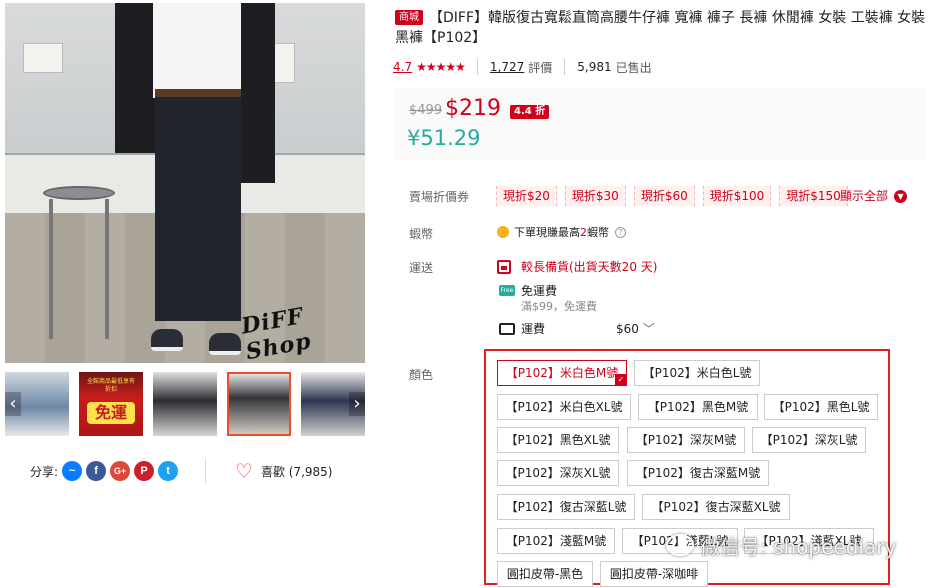 Image resolution: width=946 pixels, height=588 pixels. What do you see at coordinates (421, 375) in the screenshot?
I see `variant-label: 顏色` at bounding box center [421, 375].